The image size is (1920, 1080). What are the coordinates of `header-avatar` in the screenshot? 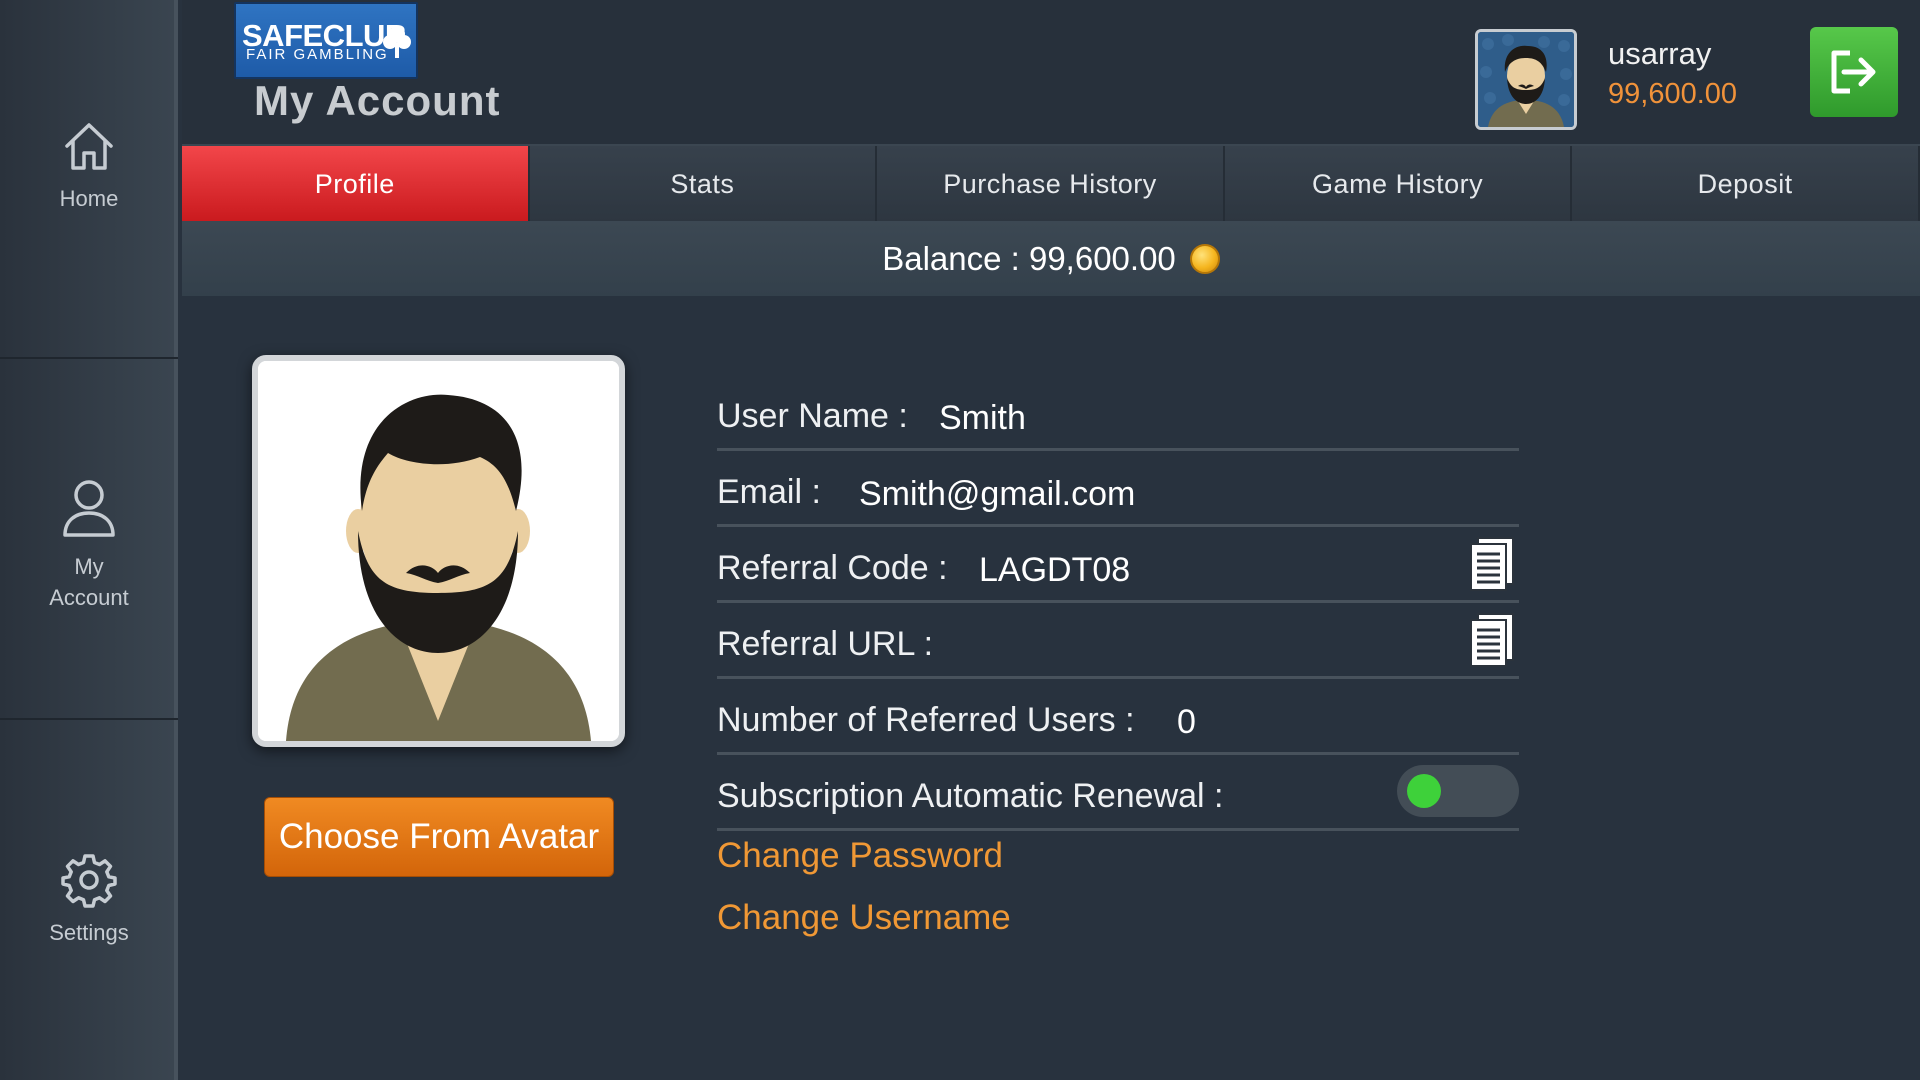 It's located at (1526, 79).